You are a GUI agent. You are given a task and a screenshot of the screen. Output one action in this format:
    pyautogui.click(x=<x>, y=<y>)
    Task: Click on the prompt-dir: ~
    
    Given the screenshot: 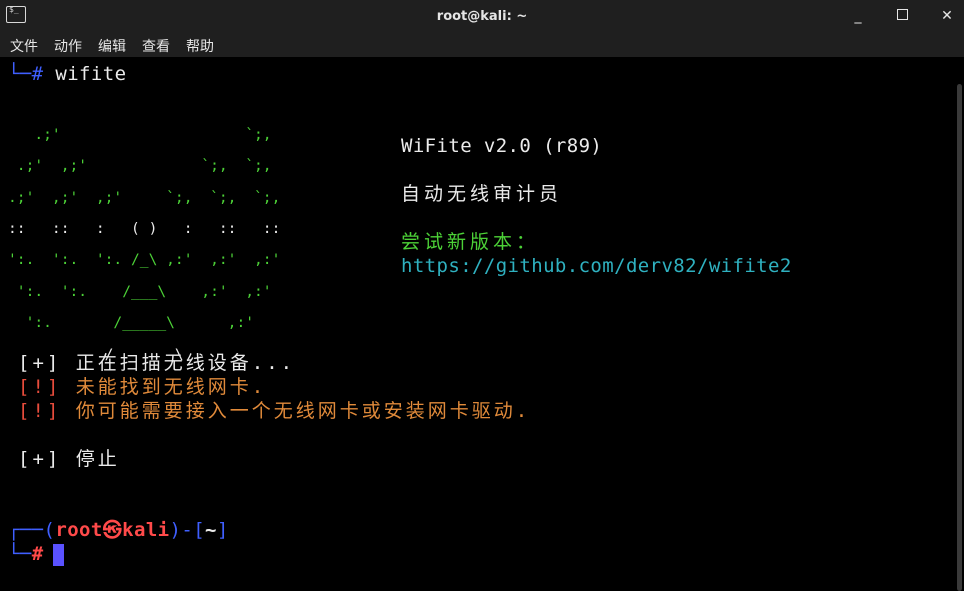 What is the action you would take?
    pyautogui.click(x=211, y=530)
    